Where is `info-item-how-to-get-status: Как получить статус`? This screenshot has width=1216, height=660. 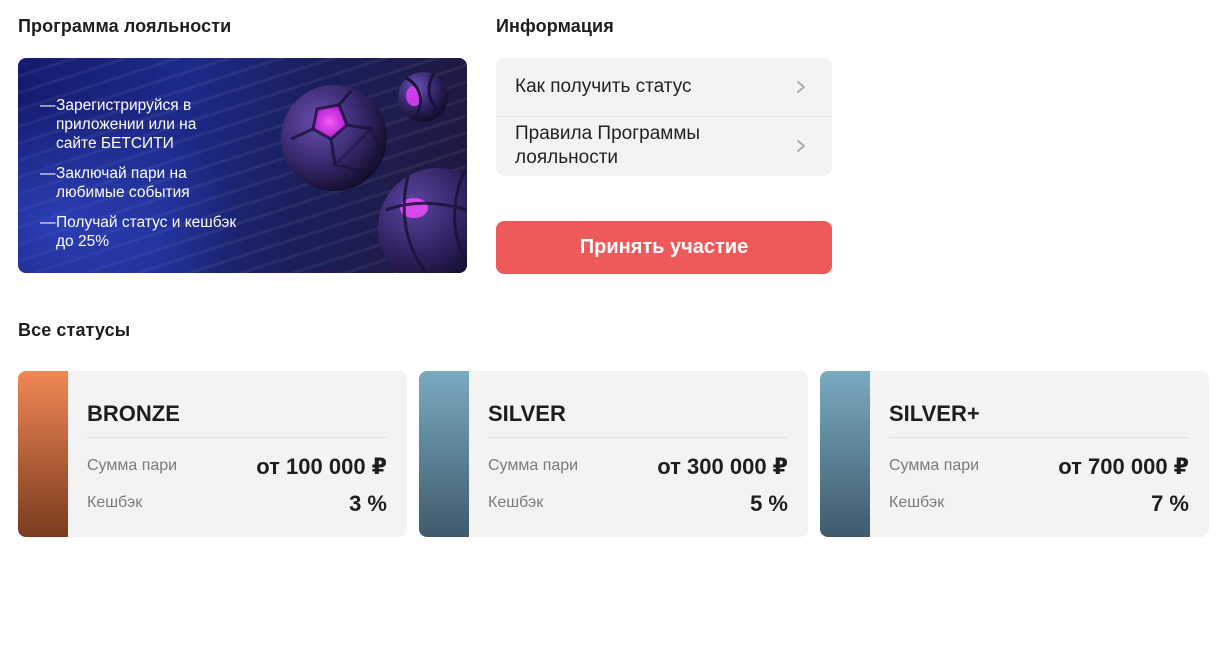 info-item-how-to-get-status: Как получить статус is located at coordinates (664, 87).